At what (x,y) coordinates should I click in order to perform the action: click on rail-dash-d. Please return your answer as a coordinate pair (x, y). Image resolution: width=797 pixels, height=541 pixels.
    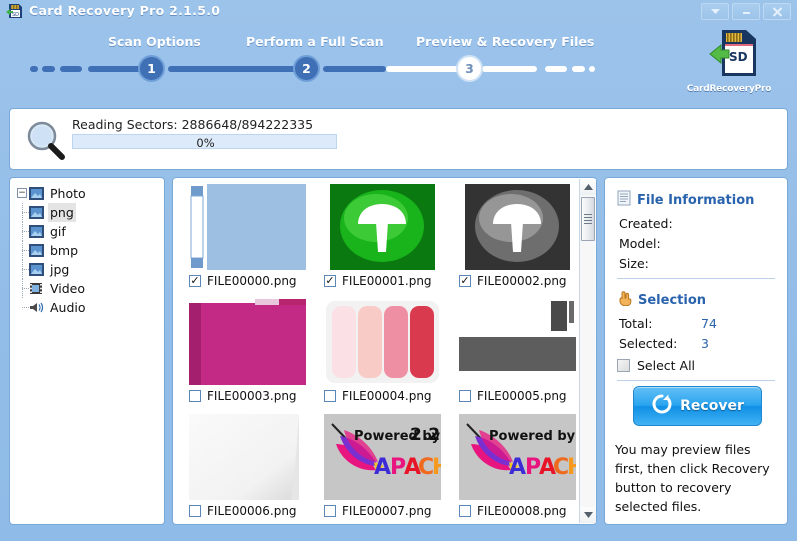
    Looking at the image, I should click on (556, 69).